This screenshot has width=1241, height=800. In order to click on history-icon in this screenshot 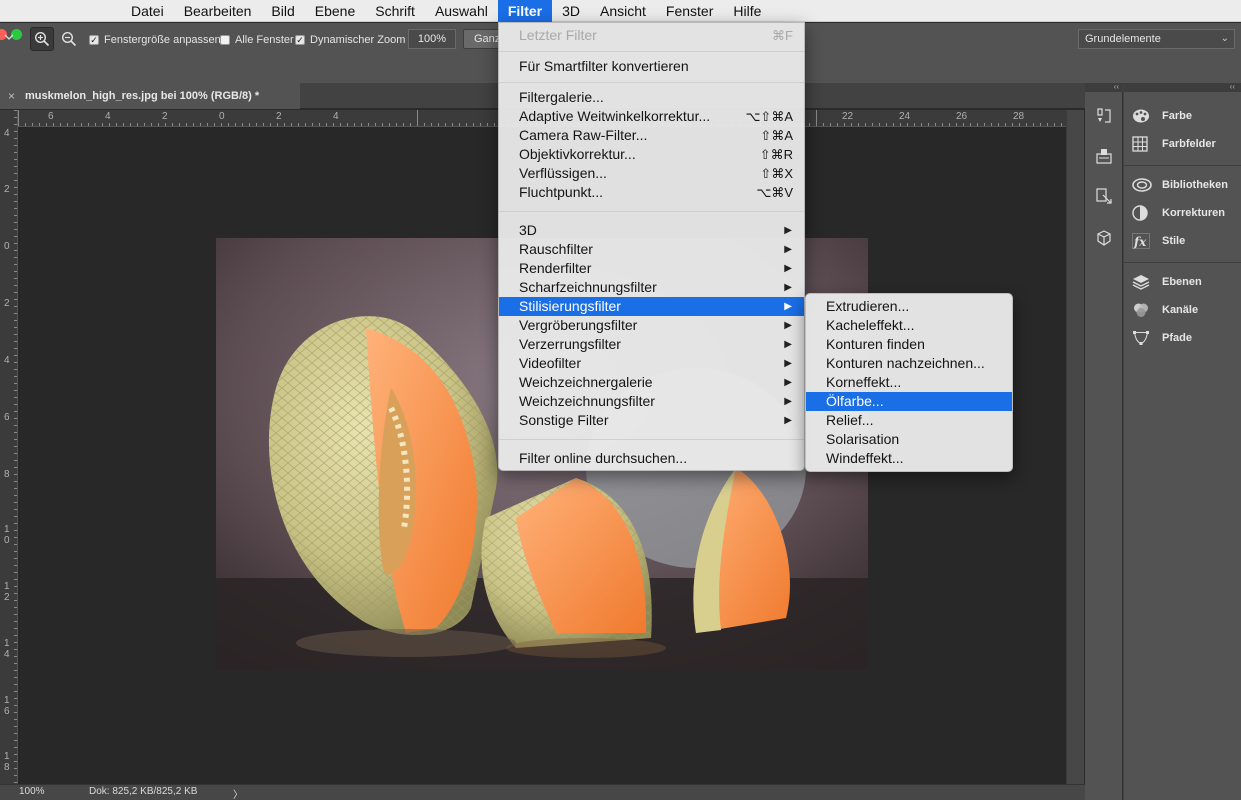, I will do `click(1104, 116)`.